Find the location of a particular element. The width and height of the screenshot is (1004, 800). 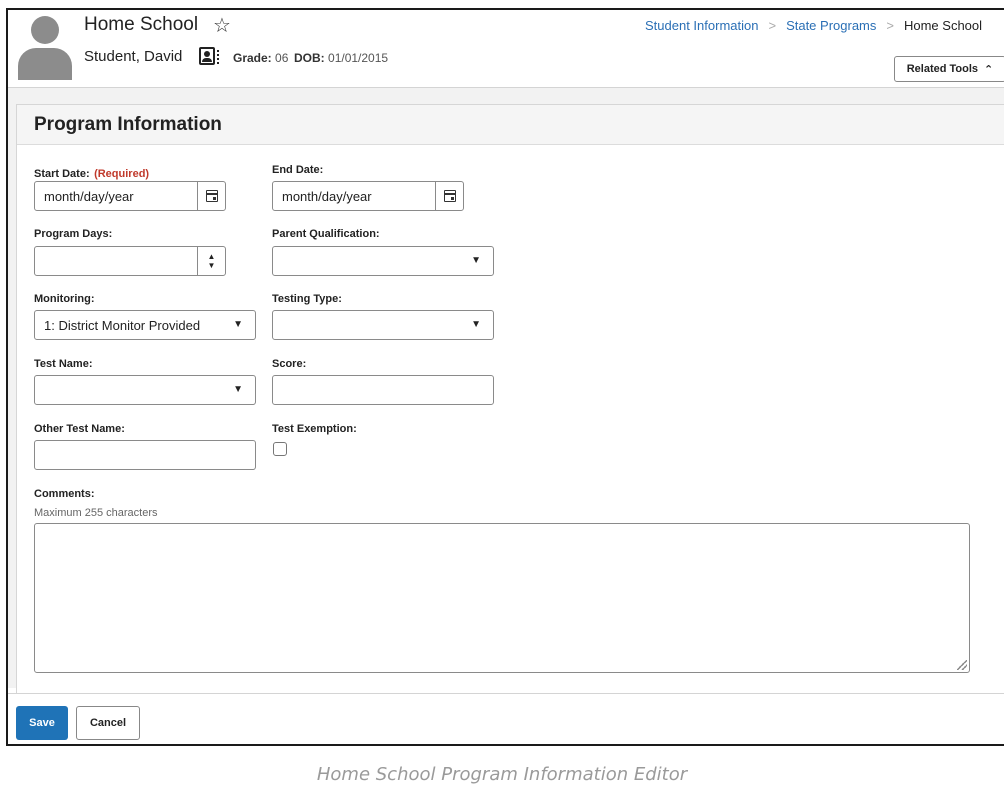

grade-info: Grade: 06 is located at coordinates (260, 58).